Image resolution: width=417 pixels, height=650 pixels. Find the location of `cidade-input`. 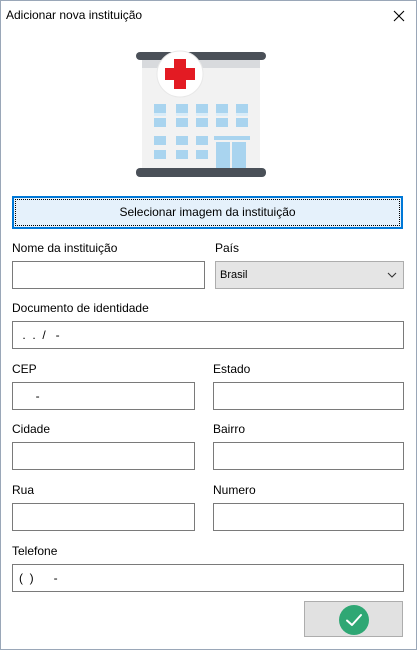

cidade-input is located at coordinates (103, 456).